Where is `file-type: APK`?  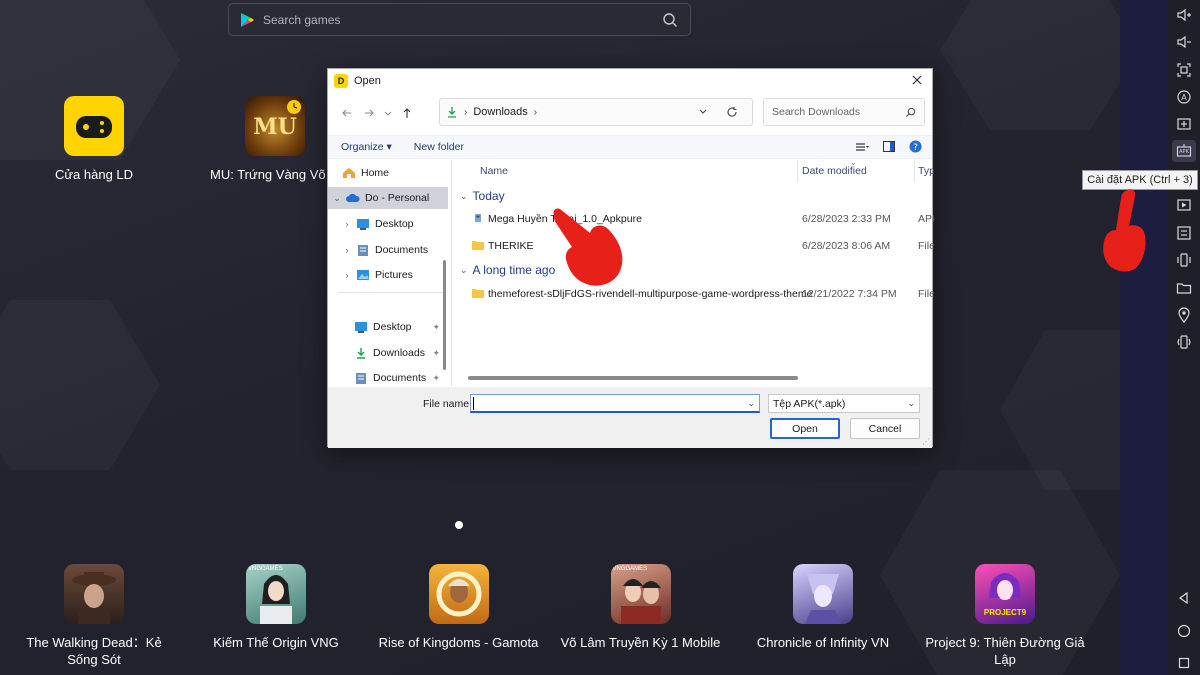 file-type: APK is located at coordinates (926, 219).